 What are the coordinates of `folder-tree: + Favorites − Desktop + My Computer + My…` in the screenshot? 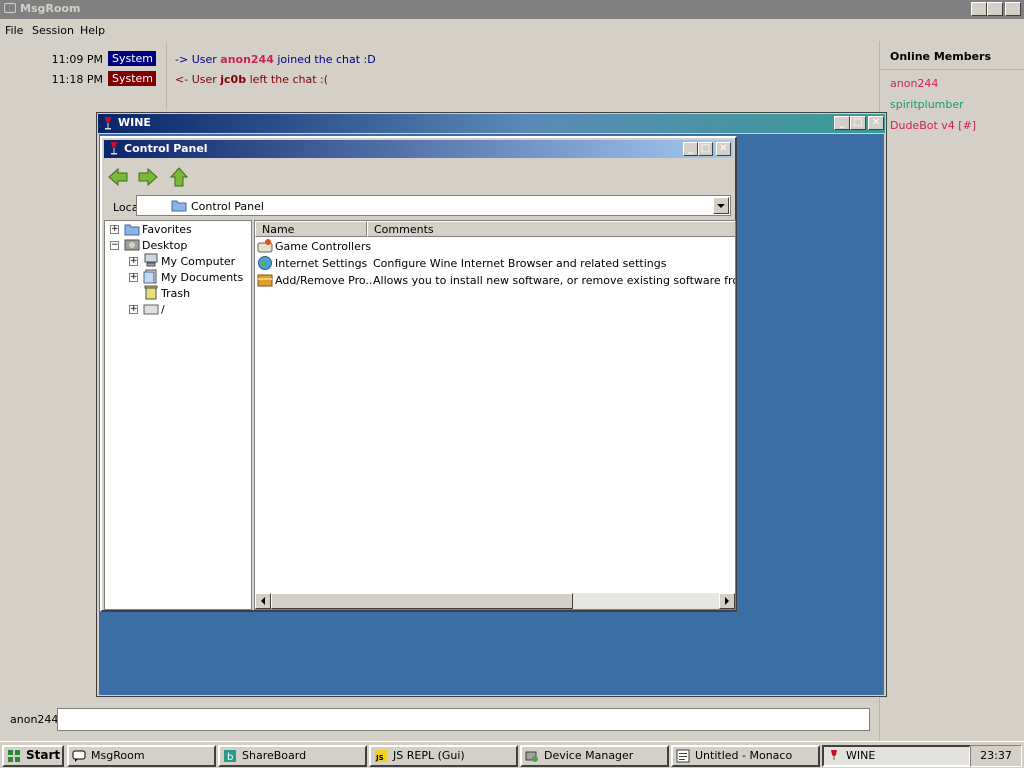 It's located at (178, 415).